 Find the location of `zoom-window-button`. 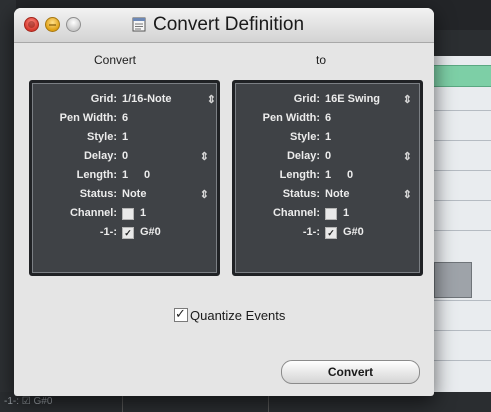

zoom-window-button is located at coordinates (73, 24).